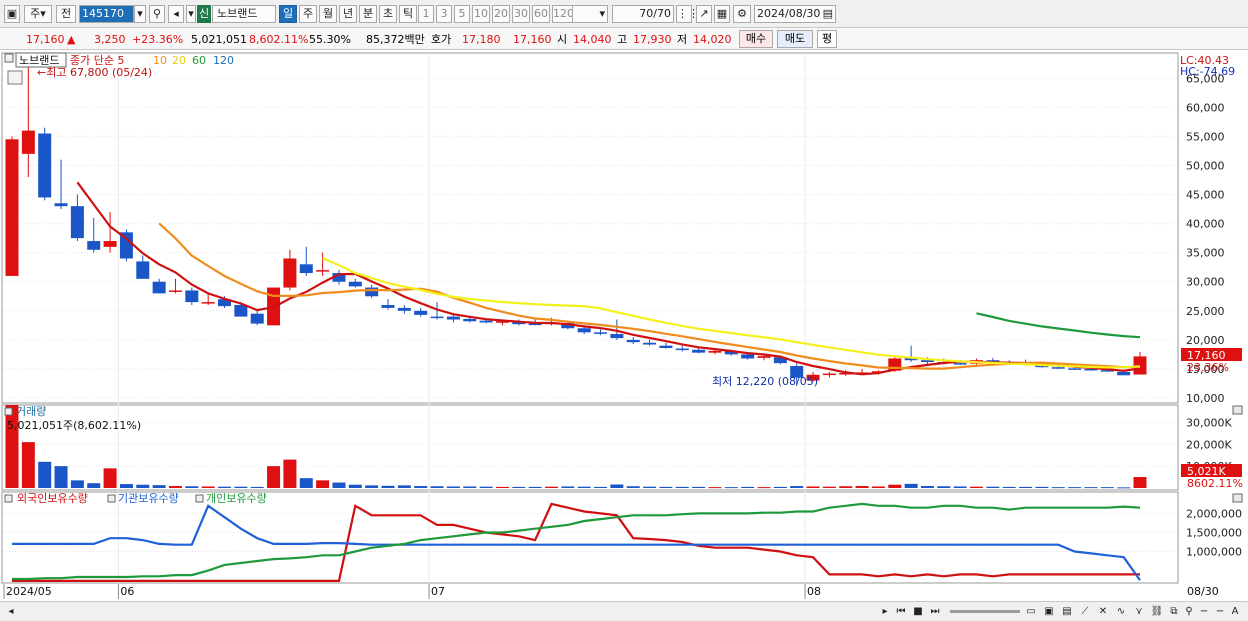 The image size is (1248, 621). I want to click on copy-icon: ⧉, so click(1174, 611).